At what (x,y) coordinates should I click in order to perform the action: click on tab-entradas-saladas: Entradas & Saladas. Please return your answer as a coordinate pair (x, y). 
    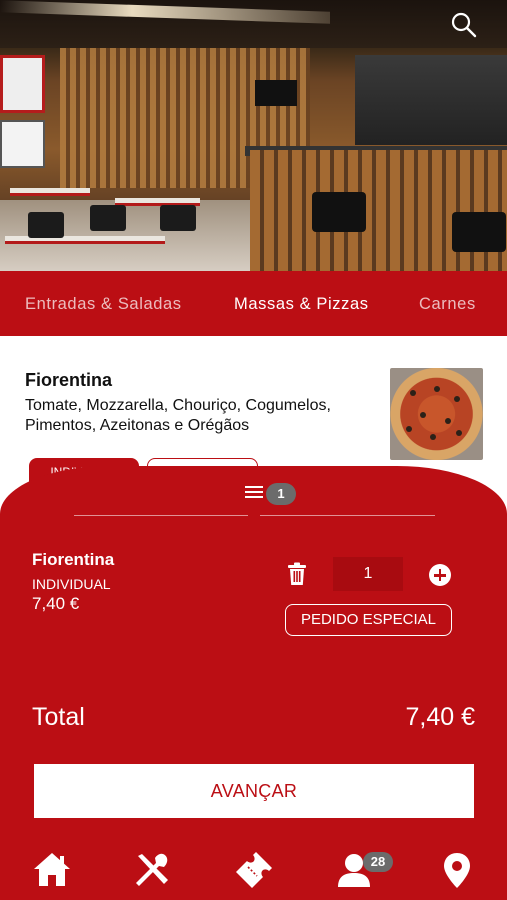
    Looking at the image, I should click on (103, 304).